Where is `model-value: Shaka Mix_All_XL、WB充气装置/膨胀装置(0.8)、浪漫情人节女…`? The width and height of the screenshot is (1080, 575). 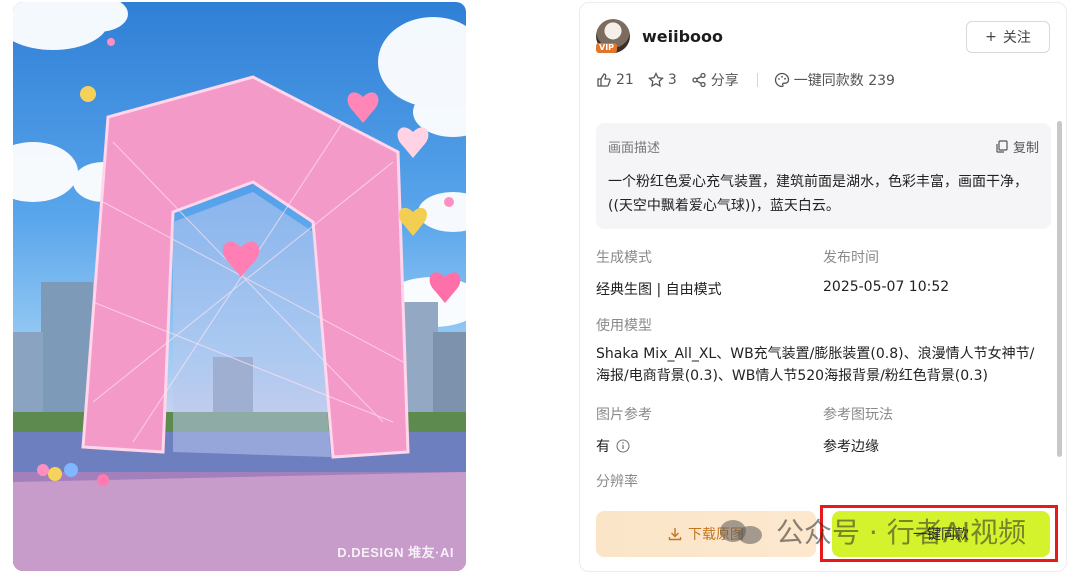 model-value: Shaka Mix_All_XL、WB充气装置/膨胀装置(0.8)、浪漫情人节女… is located at coordinates (815, 365).